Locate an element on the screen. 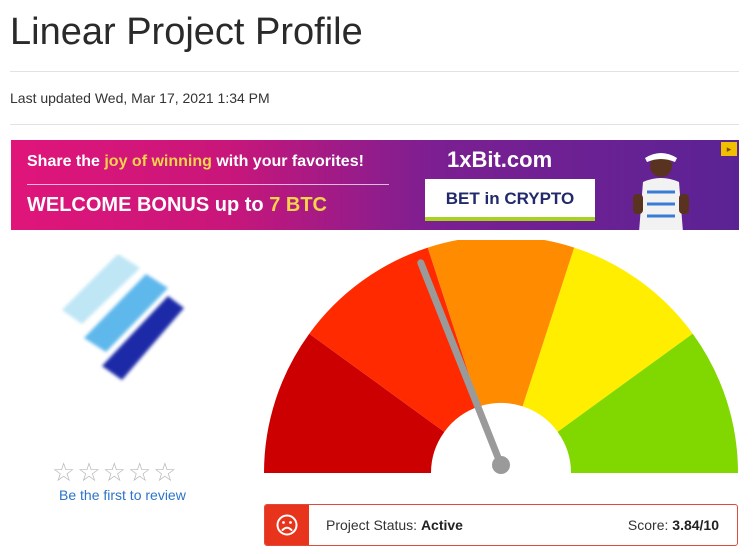  project-status: Project Status: Active is located at coordinates (394, 525).